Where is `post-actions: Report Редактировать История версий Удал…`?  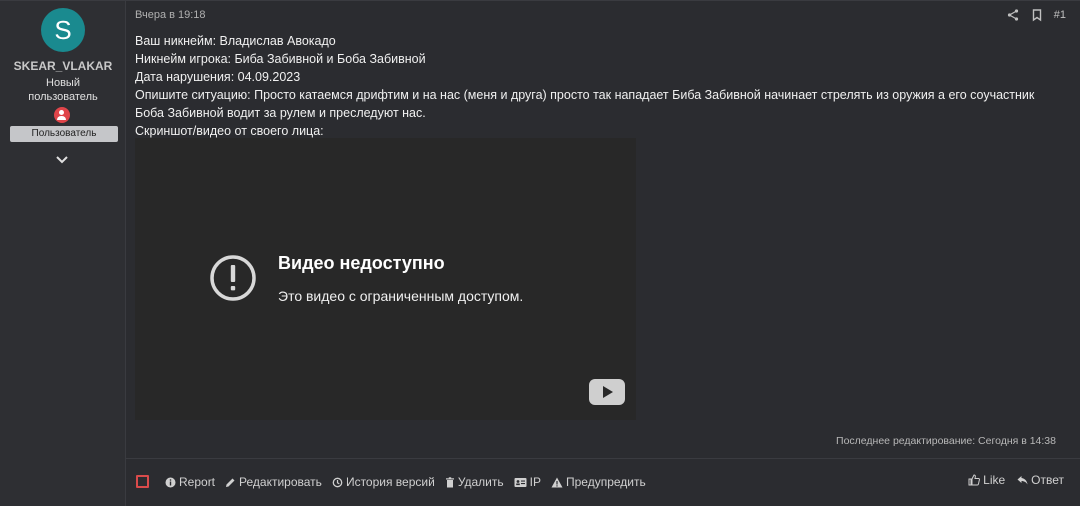
post-actions: Report Редактировать История версий Удал… is located at coordinates (405, 482).